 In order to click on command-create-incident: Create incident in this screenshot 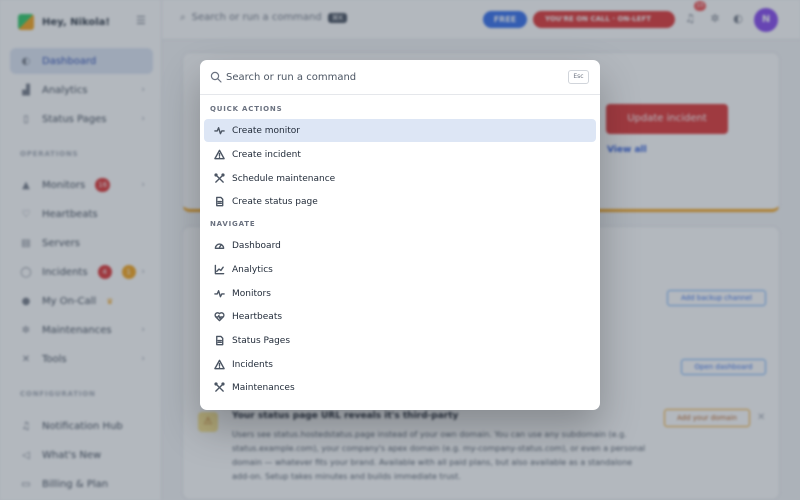, I will do `click(400, 154)`.